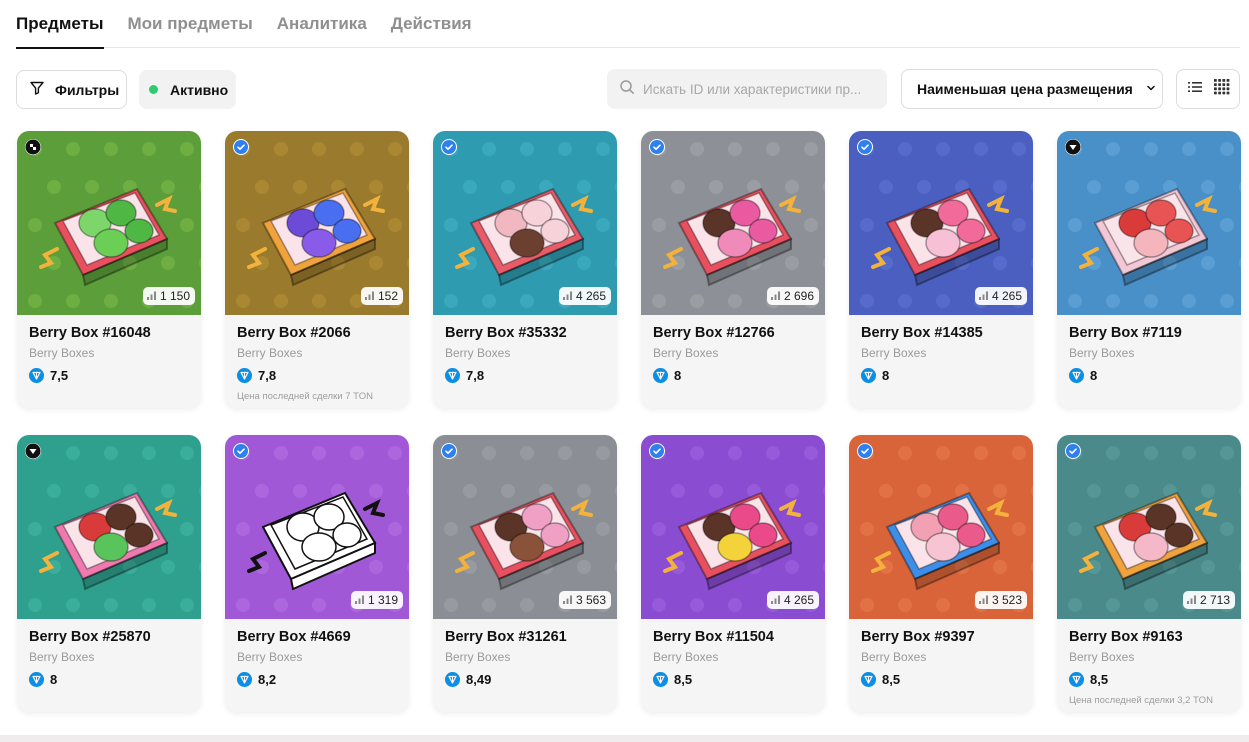 The image size is (1249, 742). I want to click on item-image: 3 563, so click(525, 527).